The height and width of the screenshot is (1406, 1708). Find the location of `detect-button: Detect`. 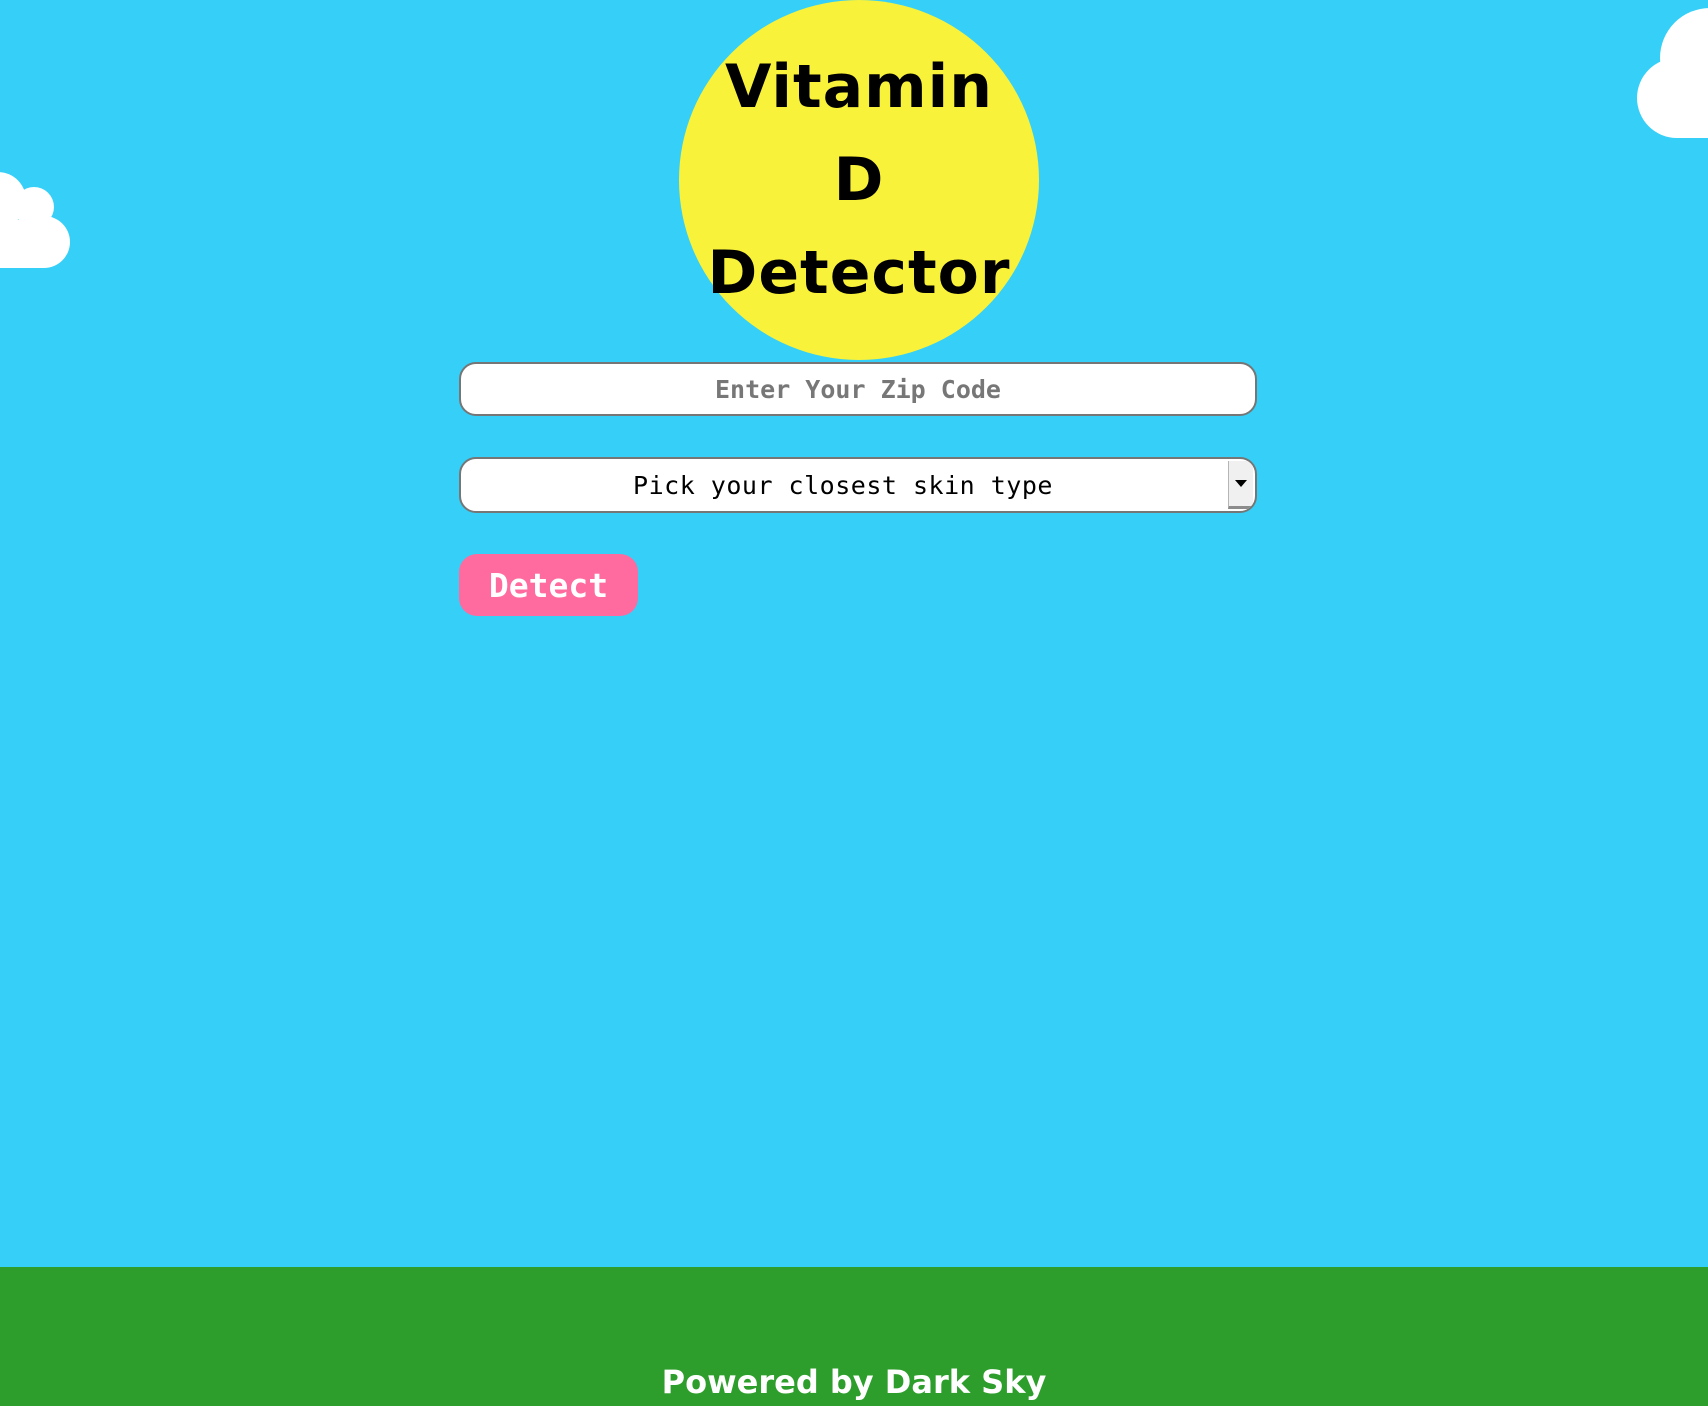

detect-button: Detect is located at coordinates (548, 585).